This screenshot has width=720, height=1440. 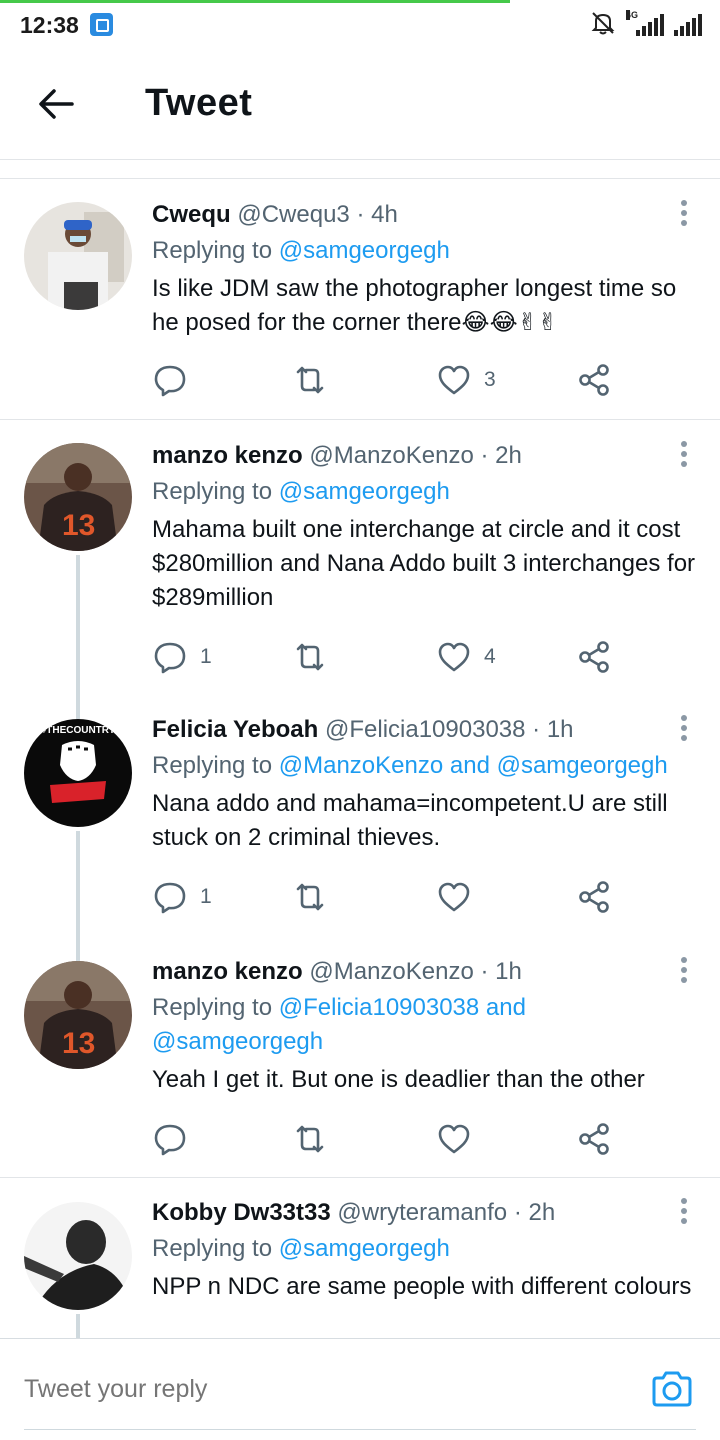 I want to click on top-app-bar: Tweet, so click(x=360, y=106).